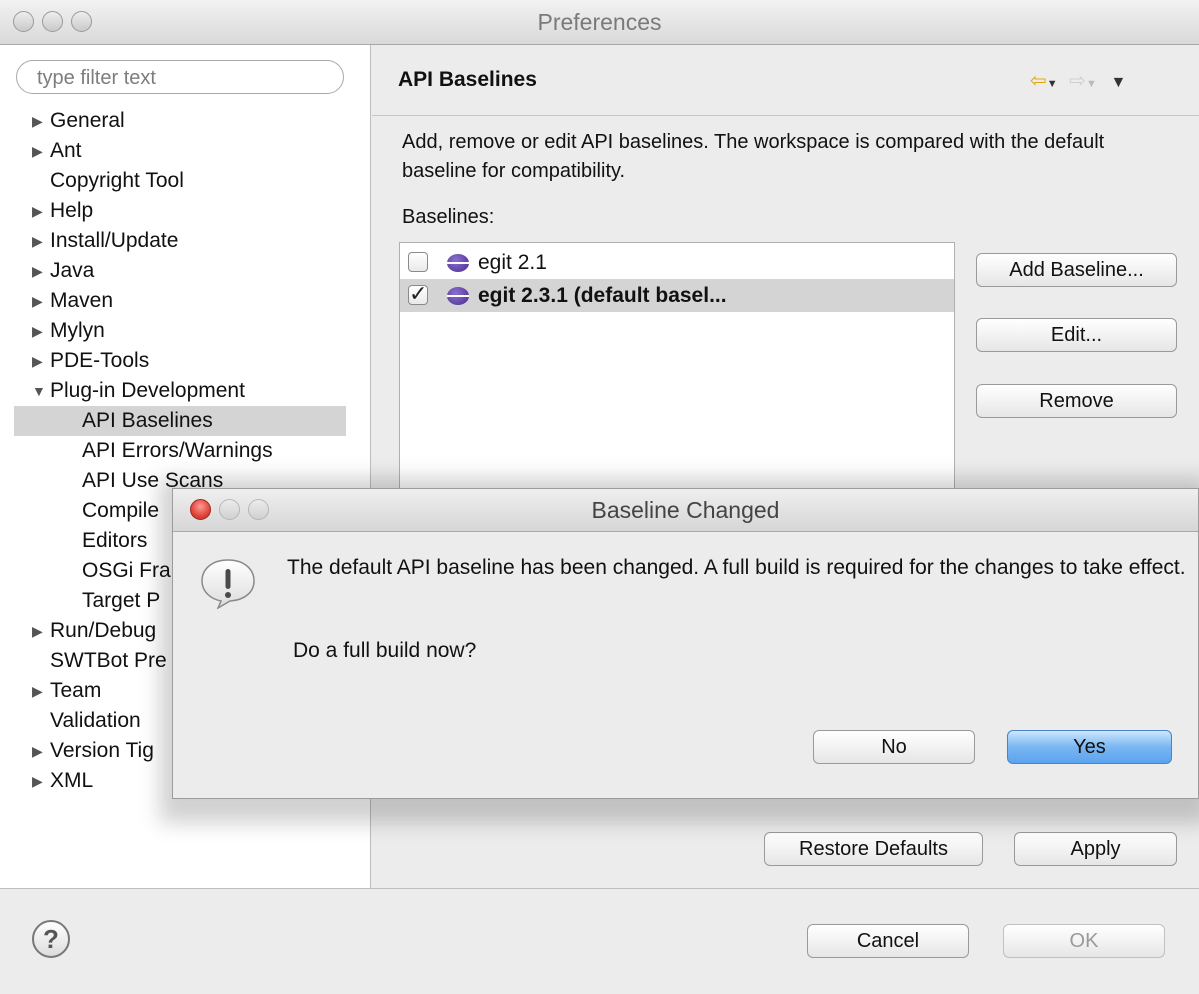  Describe the element at coordinates (72, 301) in the screenshot. I see `tree-item-maven: ▶ Maven` at that location.